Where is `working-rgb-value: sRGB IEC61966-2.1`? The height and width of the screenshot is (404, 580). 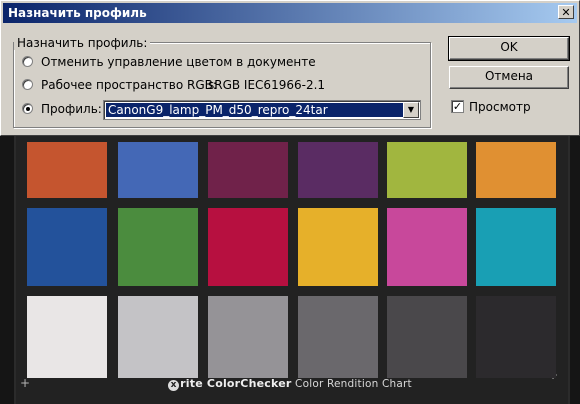 working-rgb-value: sRGB IEC61966-2.1 is located at coordinates (267, 85).